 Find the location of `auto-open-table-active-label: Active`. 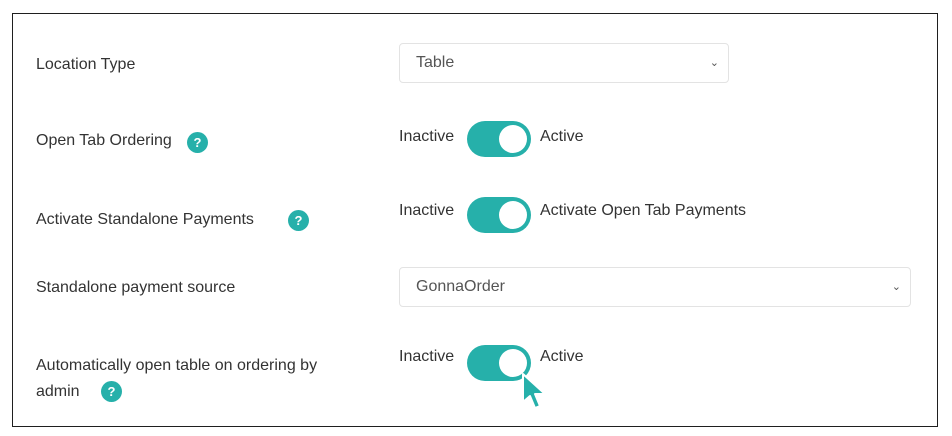

auto-open-table-active-label: Active is located at coordinates (562, 356).